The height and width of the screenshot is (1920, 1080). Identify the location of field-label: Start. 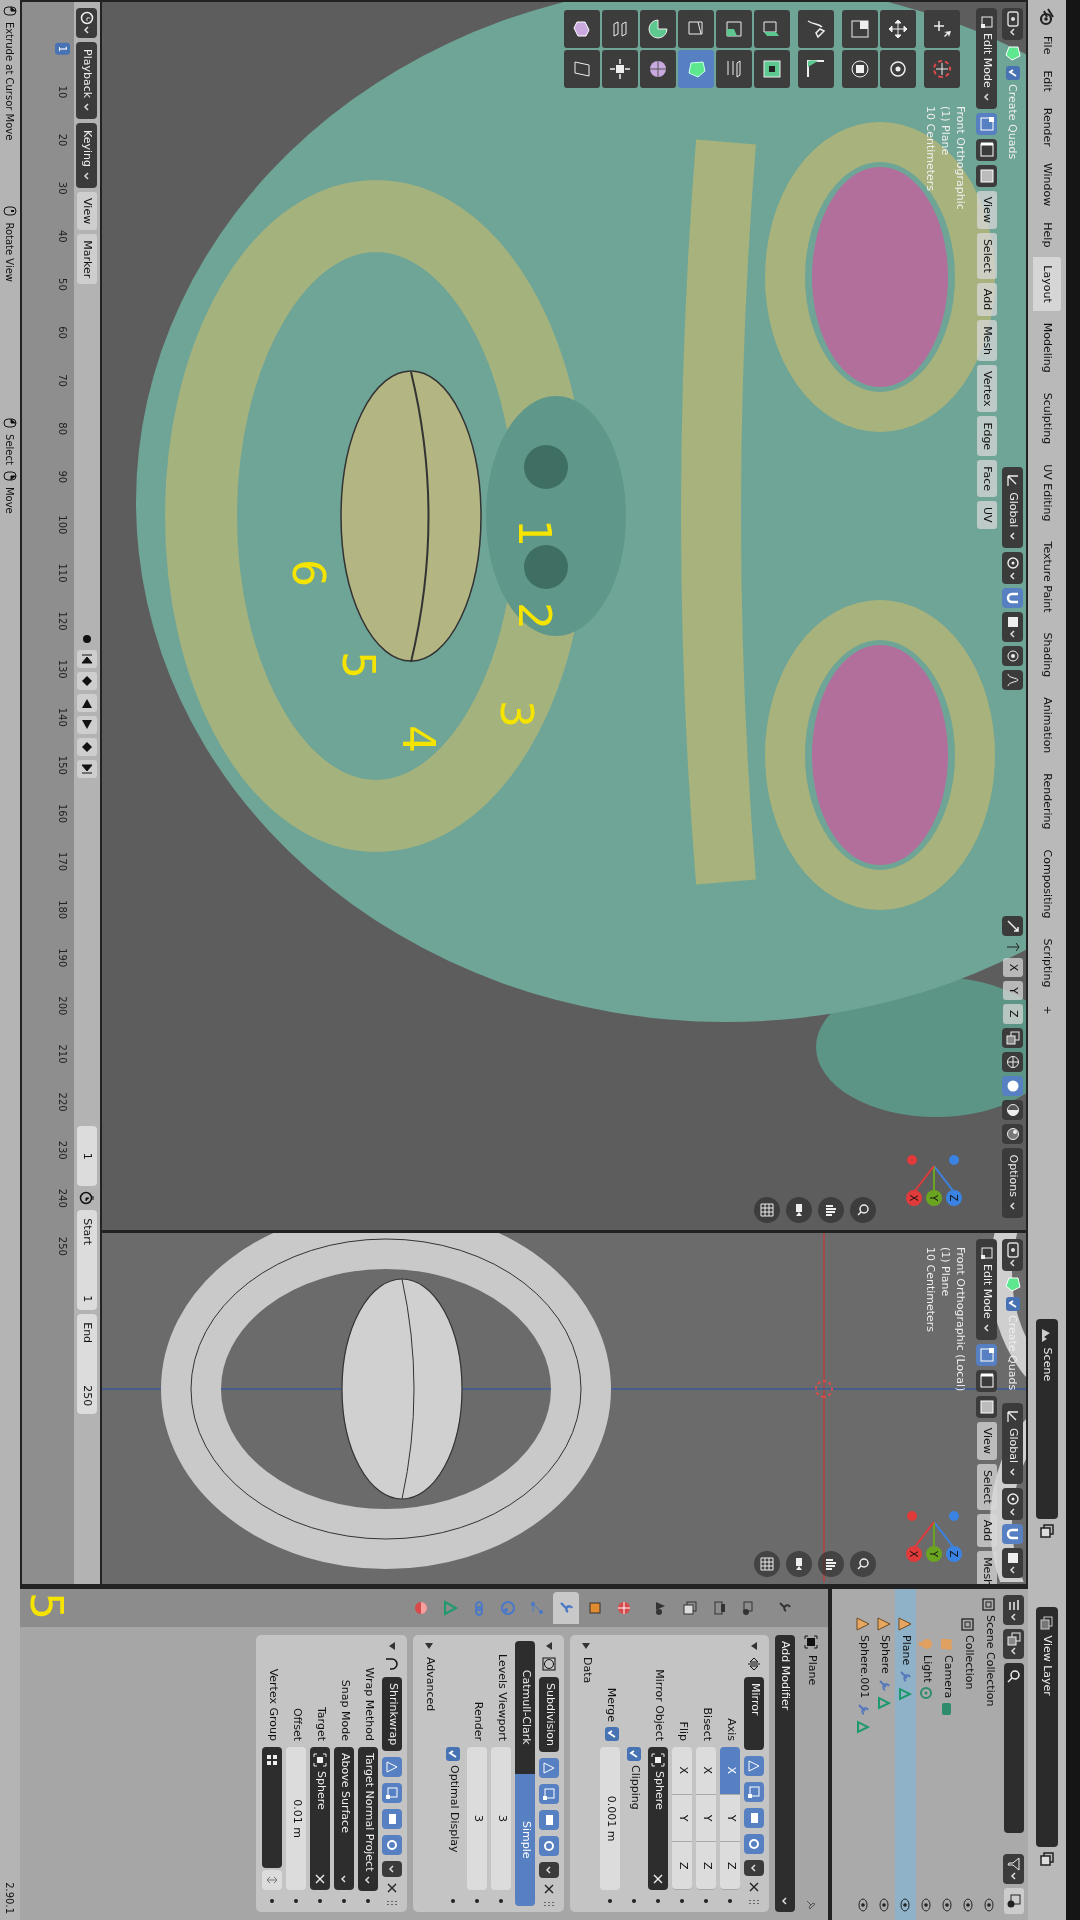
(88, 1232).